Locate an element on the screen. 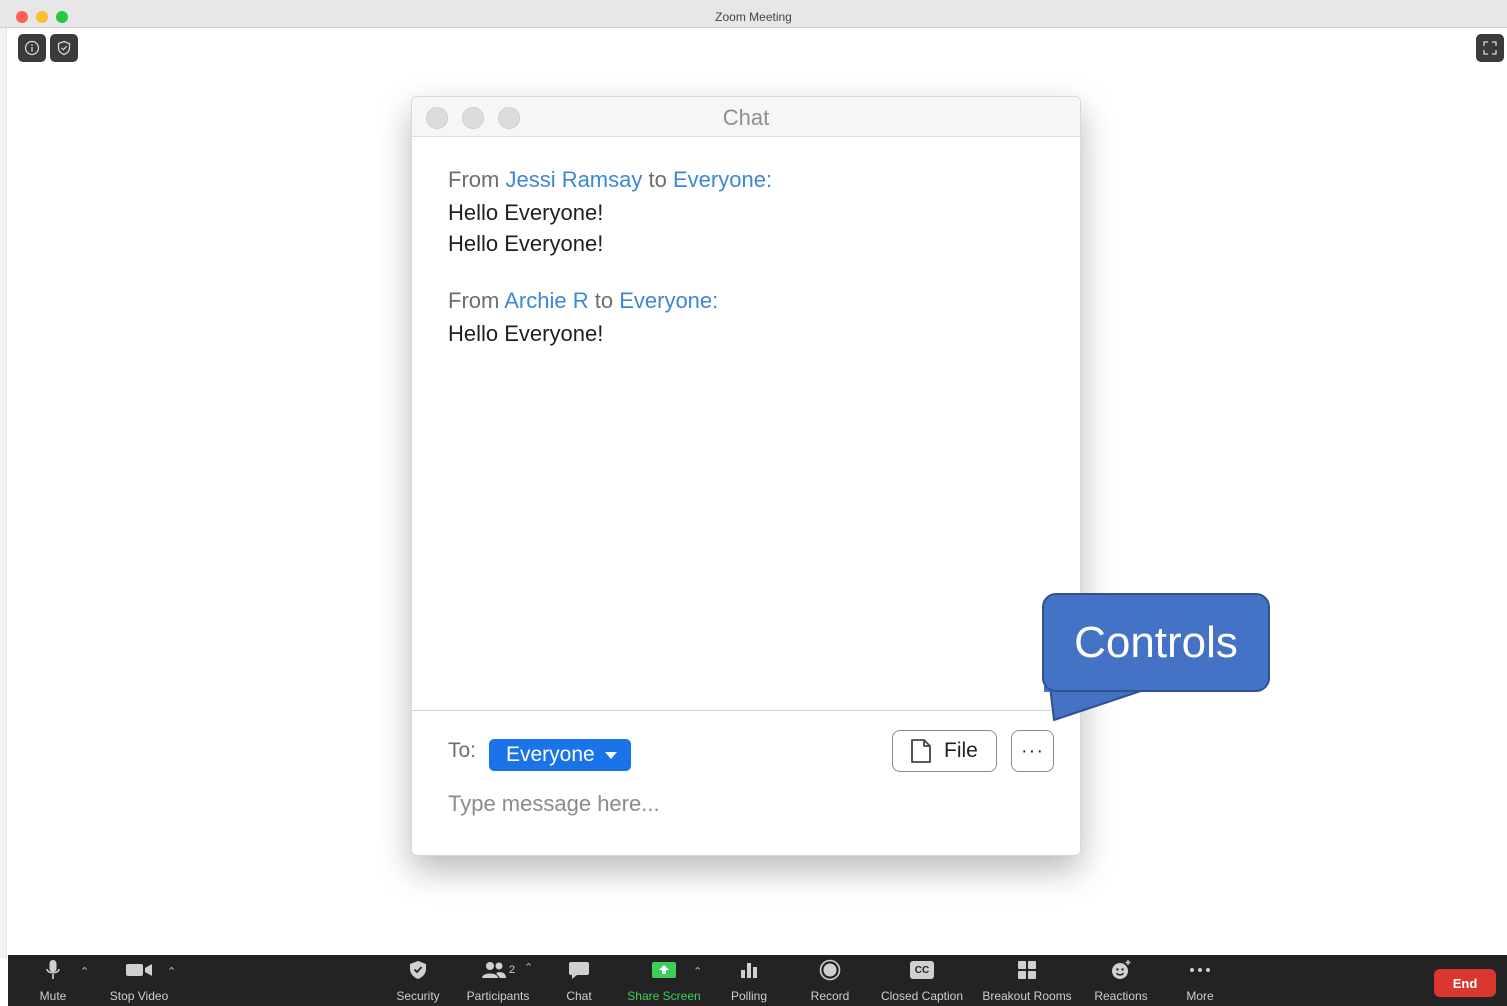 This screenshot has height=1006, width=1507. closed-caption-button: CC Closed Caption is located at coordinates (922, 980).